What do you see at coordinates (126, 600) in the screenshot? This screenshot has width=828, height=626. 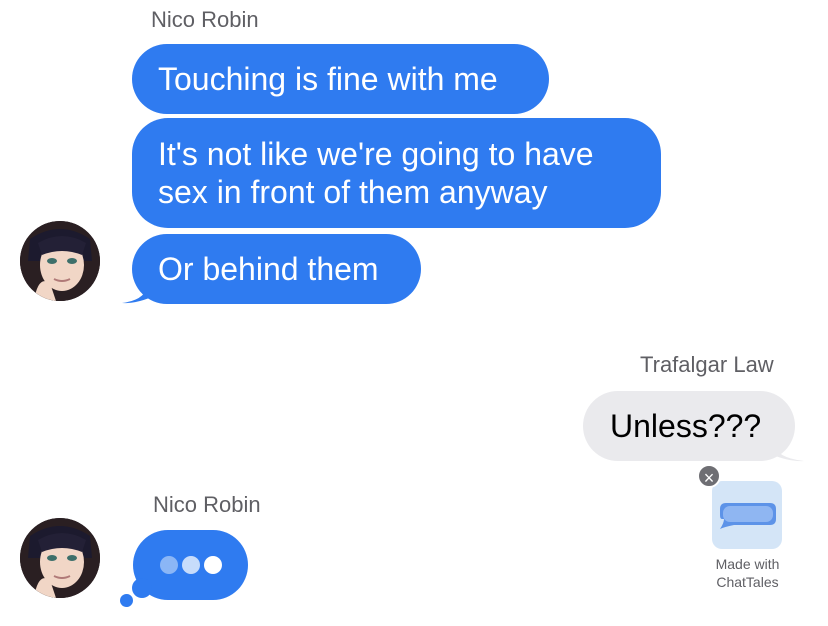 I see `typing-tail-small` at bounding box center [126, 600].